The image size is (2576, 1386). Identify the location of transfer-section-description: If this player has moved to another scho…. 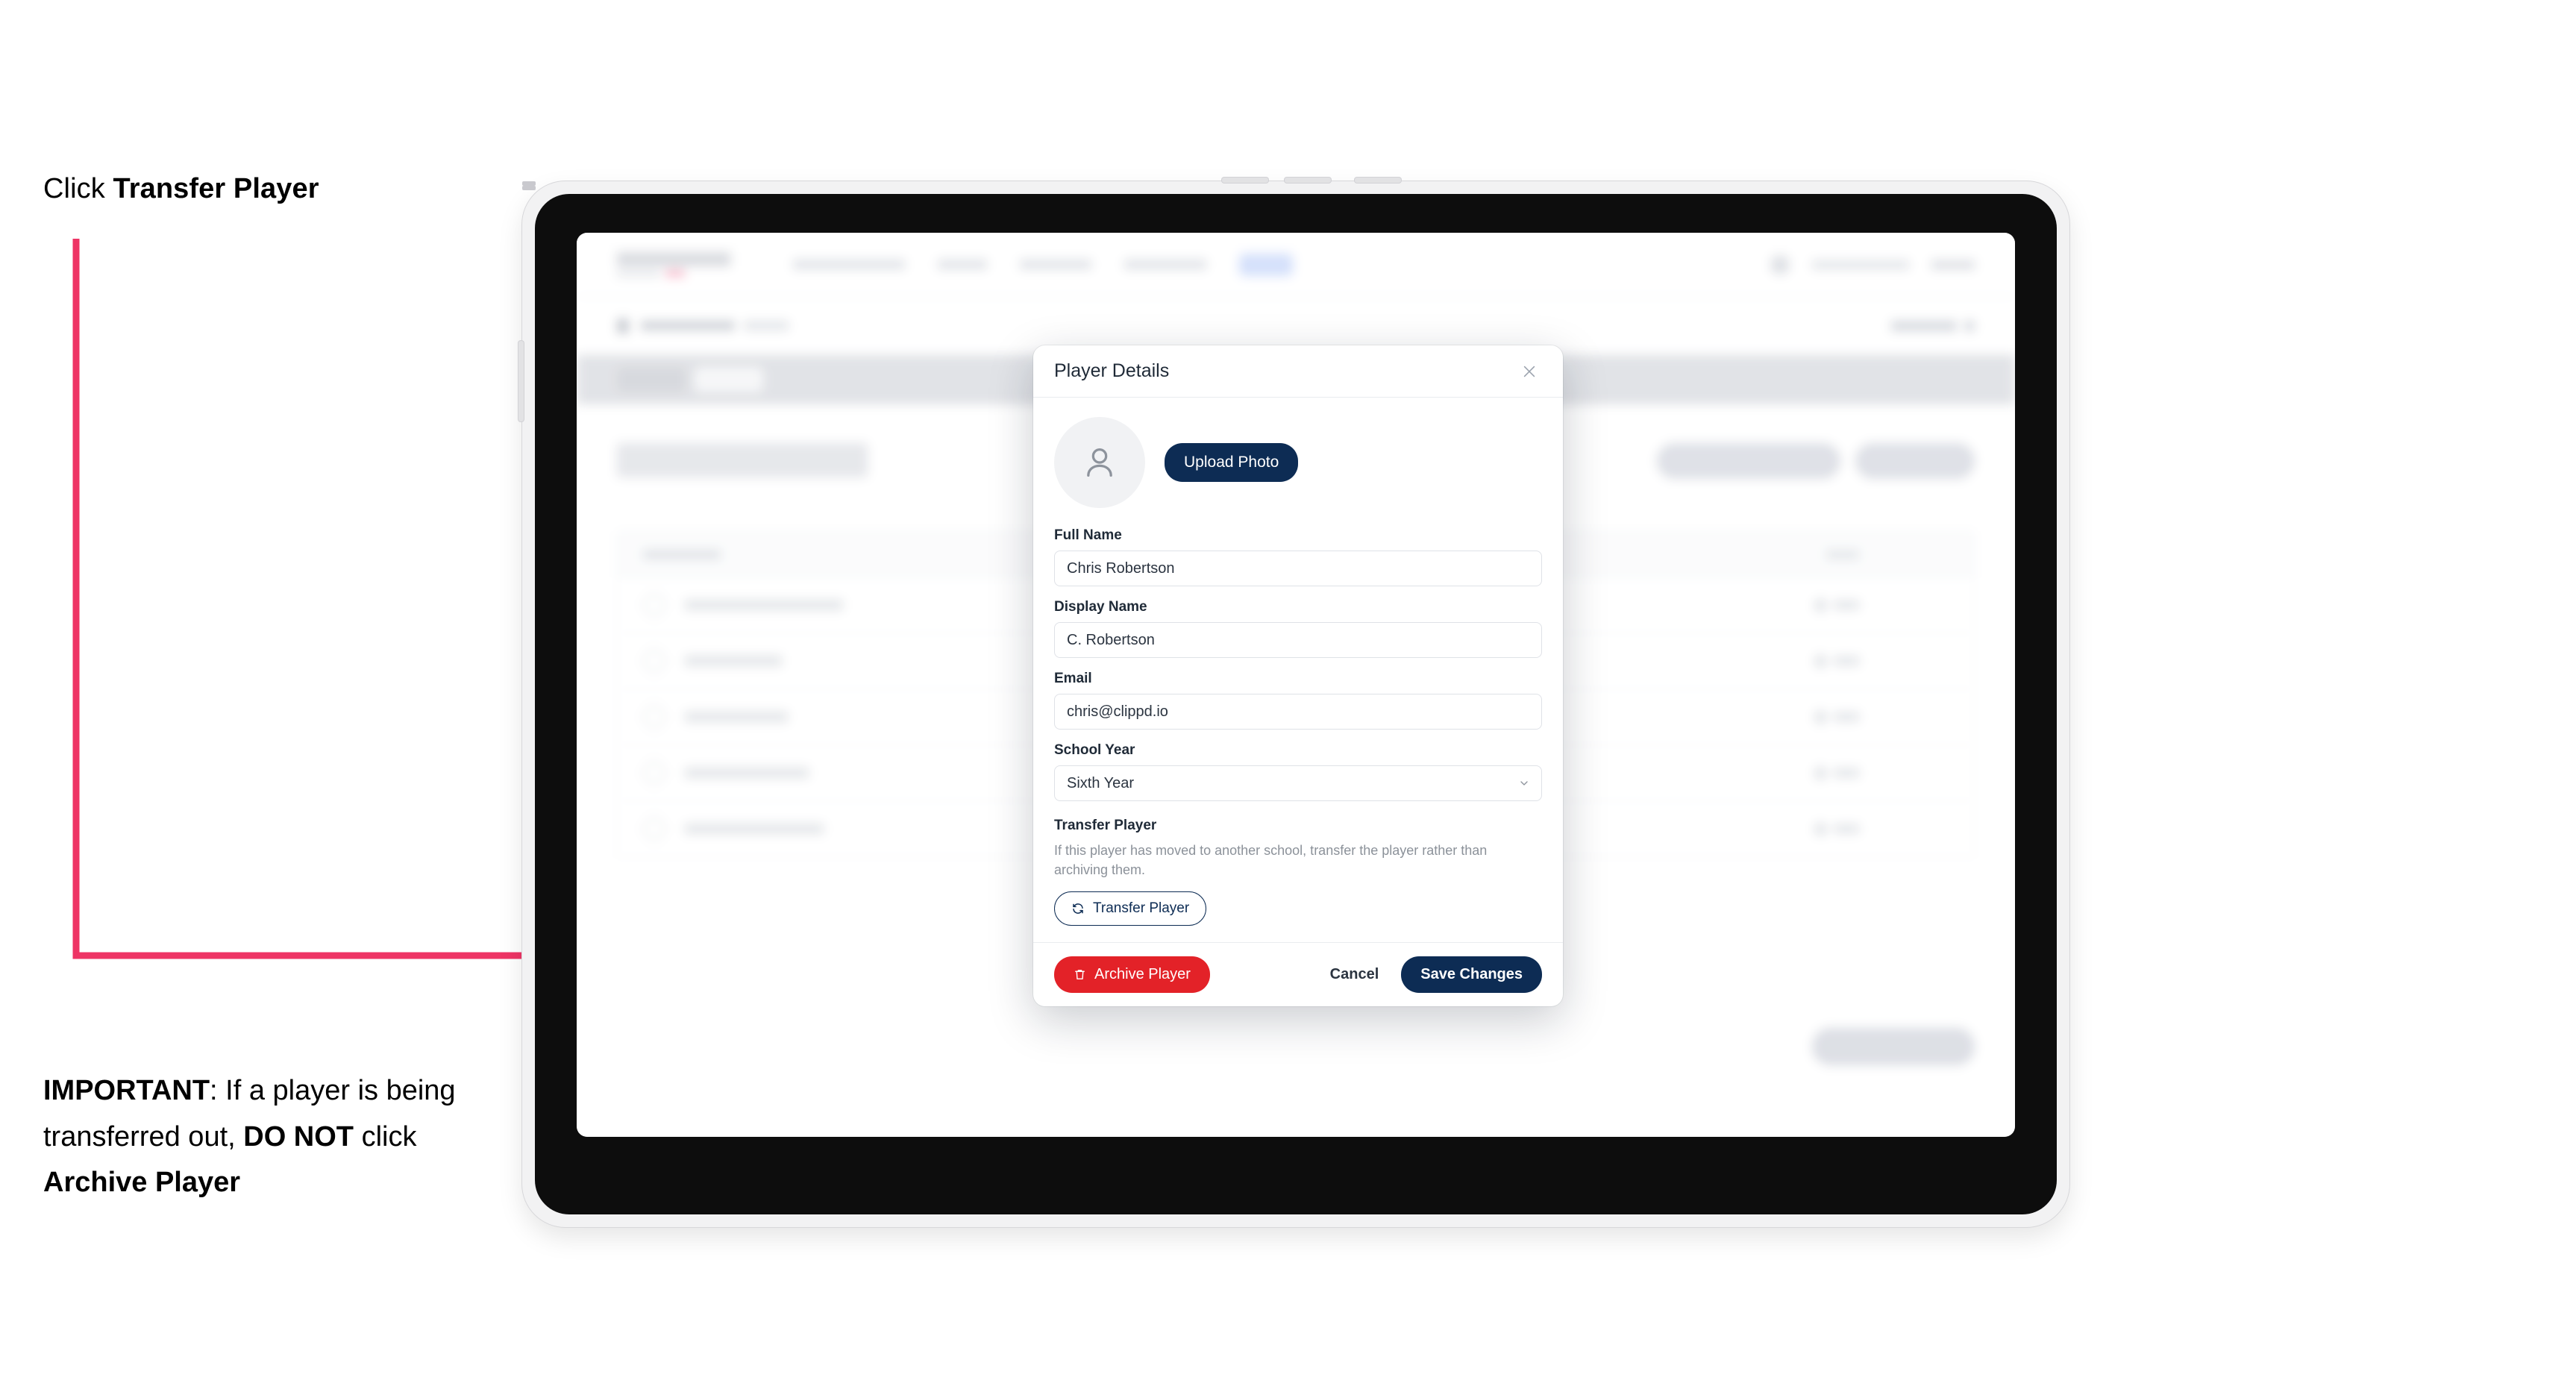
(1271, 860).